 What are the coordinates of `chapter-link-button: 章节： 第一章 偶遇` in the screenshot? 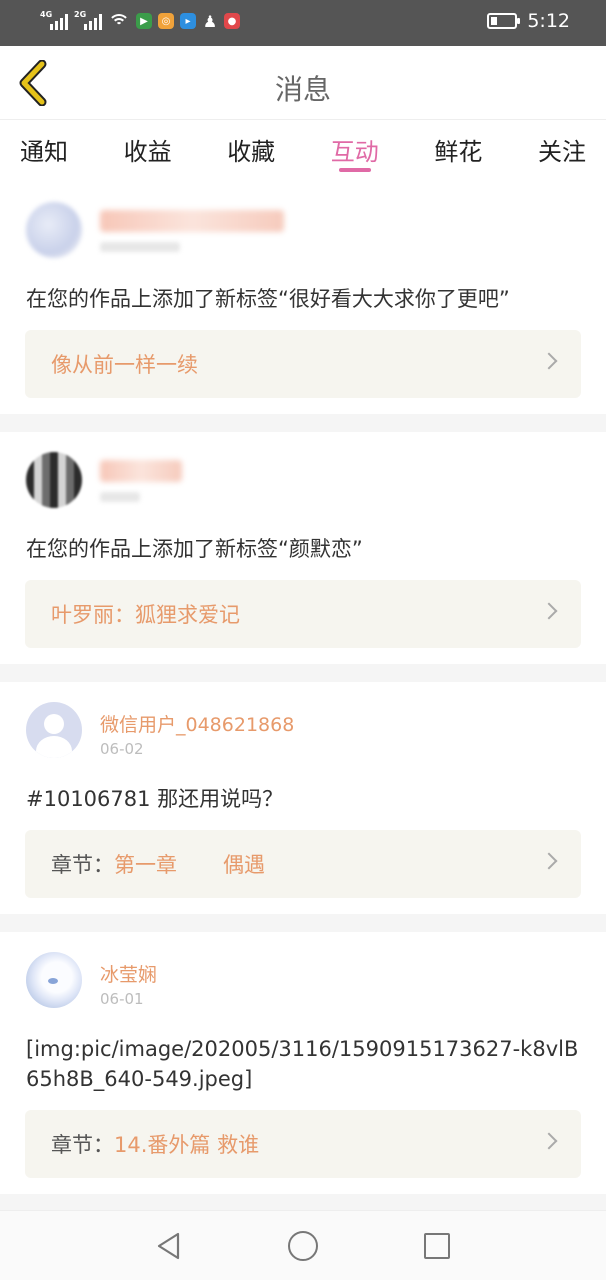 It's located at (303, 864).